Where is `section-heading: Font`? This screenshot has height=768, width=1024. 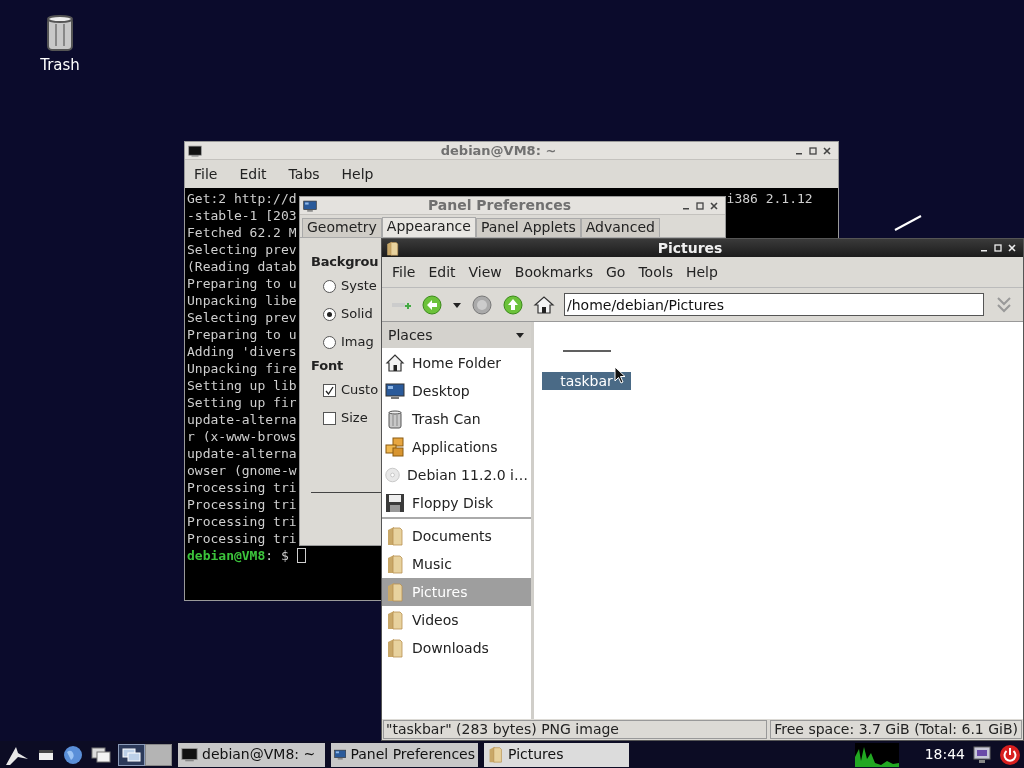 section-heading: Font is located at coordinates (327, 366).